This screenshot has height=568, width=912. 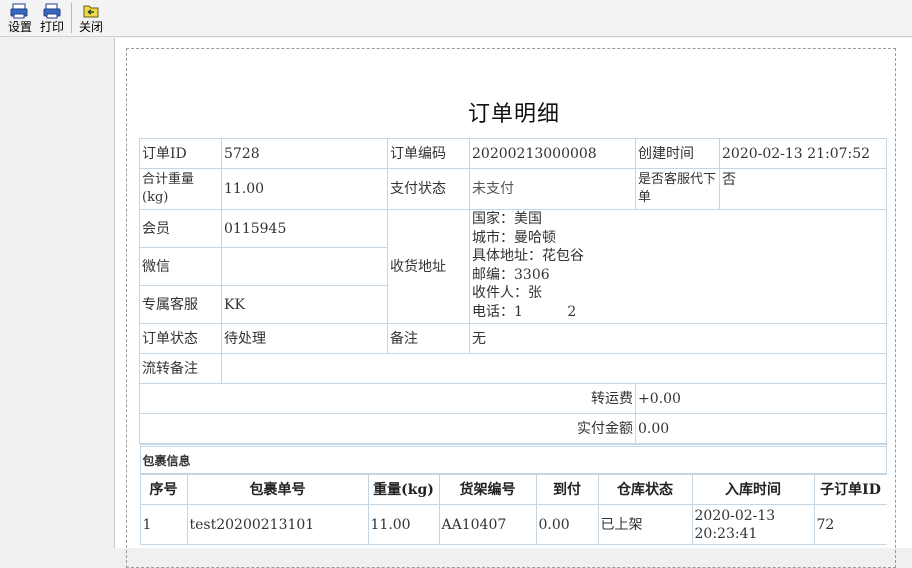 What do you see at coordinates (456, 18) in the screenshot?
I see `toolbar: 设置 打印 关闭` at bounding box center [456, 18].